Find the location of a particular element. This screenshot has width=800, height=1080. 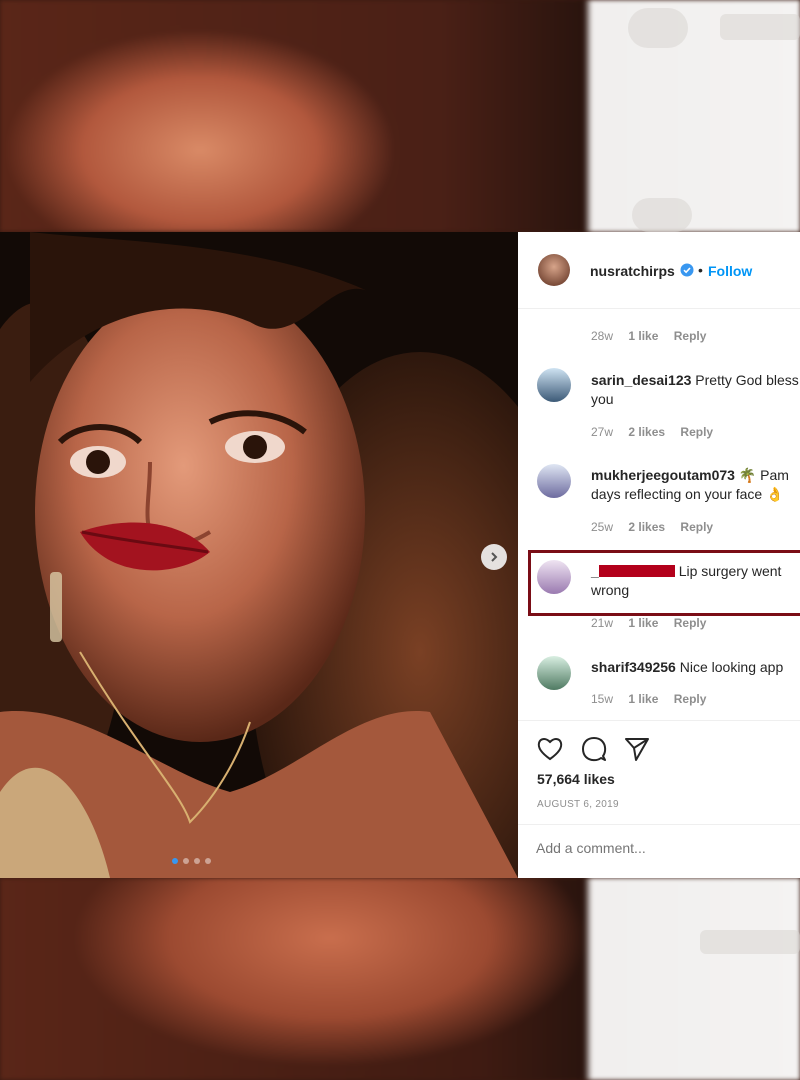

next-photo-button is located at coordinates (494, 557).